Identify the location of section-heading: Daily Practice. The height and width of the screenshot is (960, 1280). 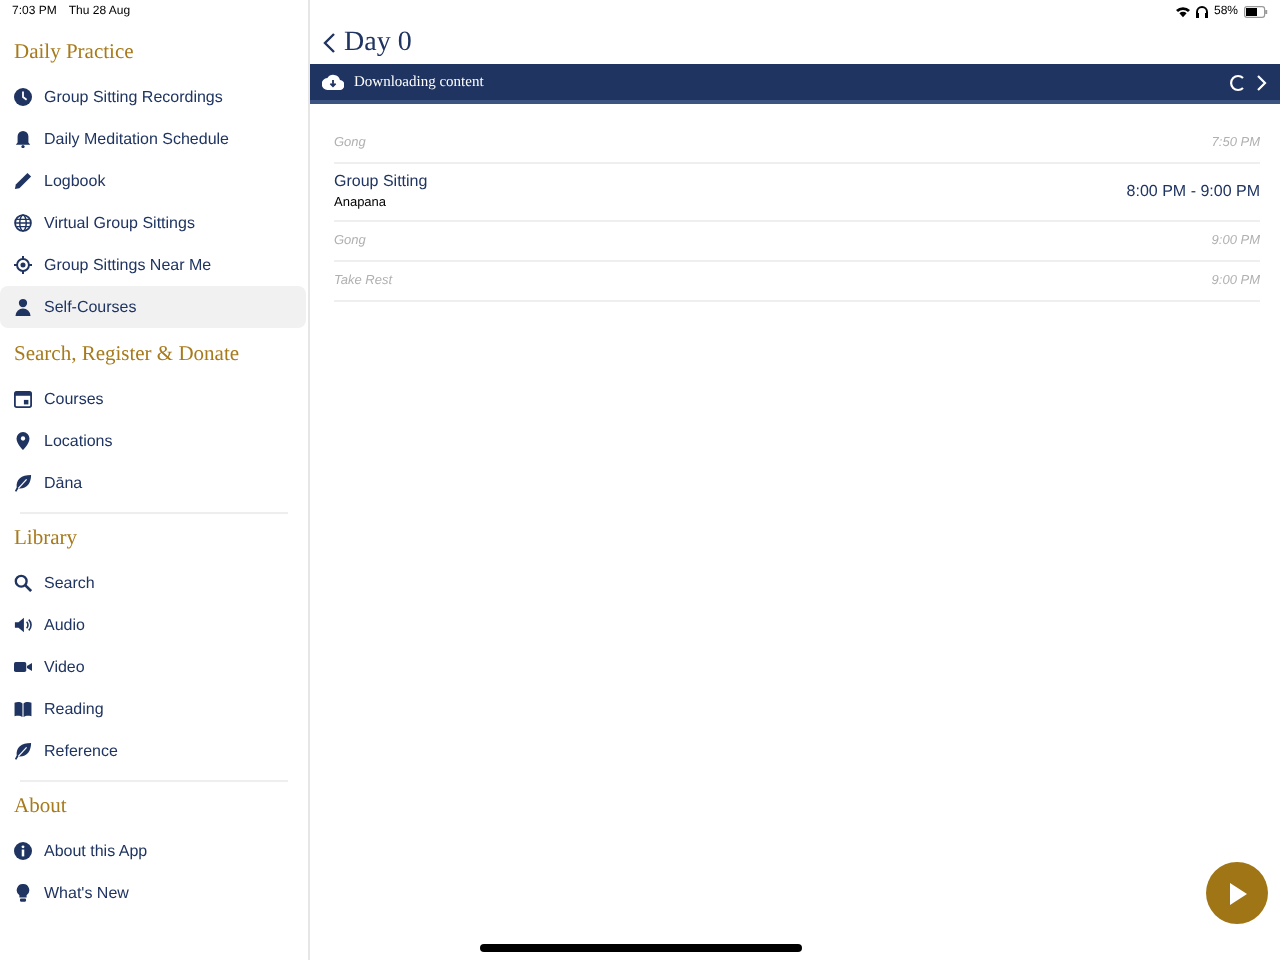
(74, 54).